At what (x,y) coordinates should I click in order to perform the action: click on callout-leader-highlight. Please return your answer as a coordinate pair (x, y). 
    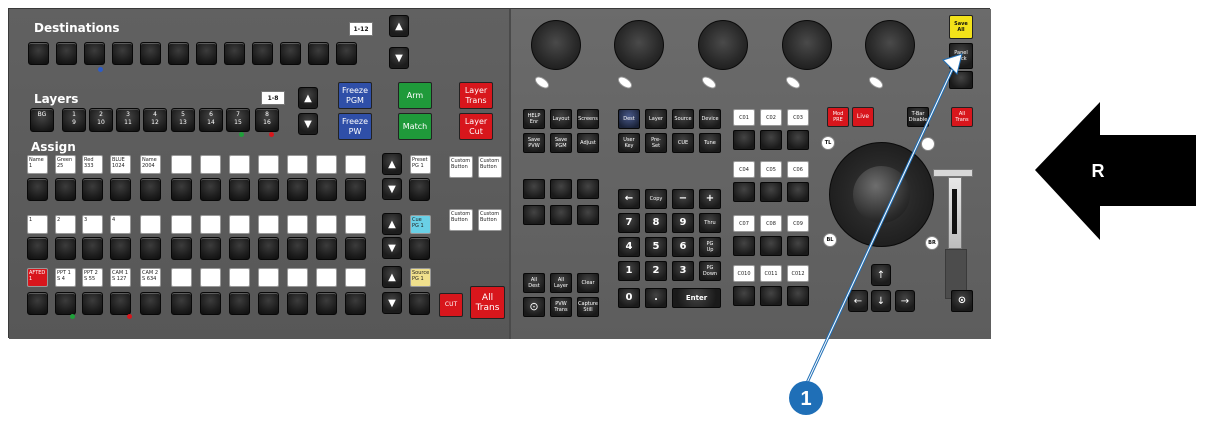
    Looking at the image, I should click on (879, 227).